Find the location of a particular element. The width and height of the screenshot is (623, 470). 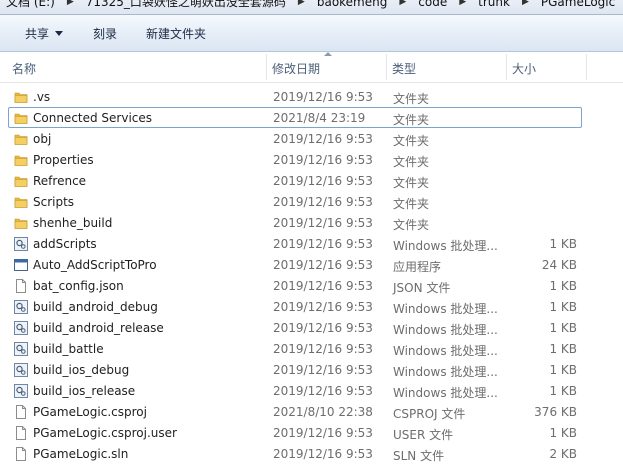

file-row: .vs 2019/12/16 9:53 文件夹 is located at coordinates (295, 96).